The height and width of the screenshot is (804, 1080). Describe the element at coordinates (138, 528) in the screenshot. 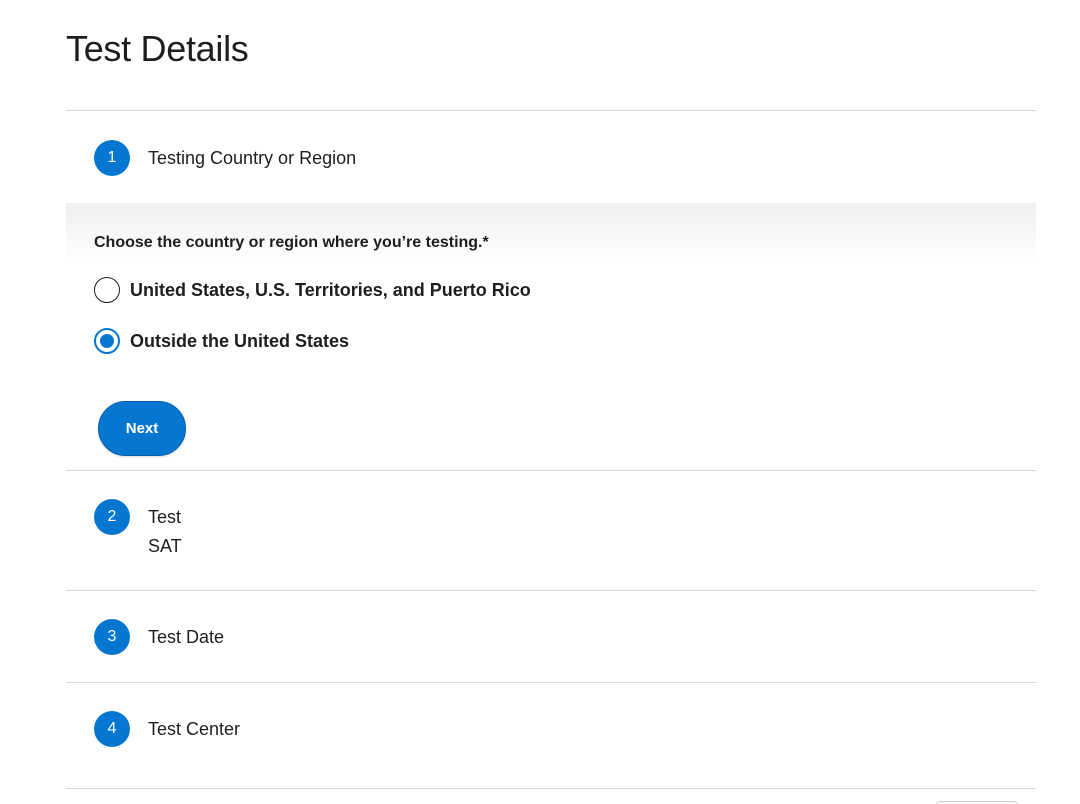

I see `step-2-header: 2 Test SAT` at that location.